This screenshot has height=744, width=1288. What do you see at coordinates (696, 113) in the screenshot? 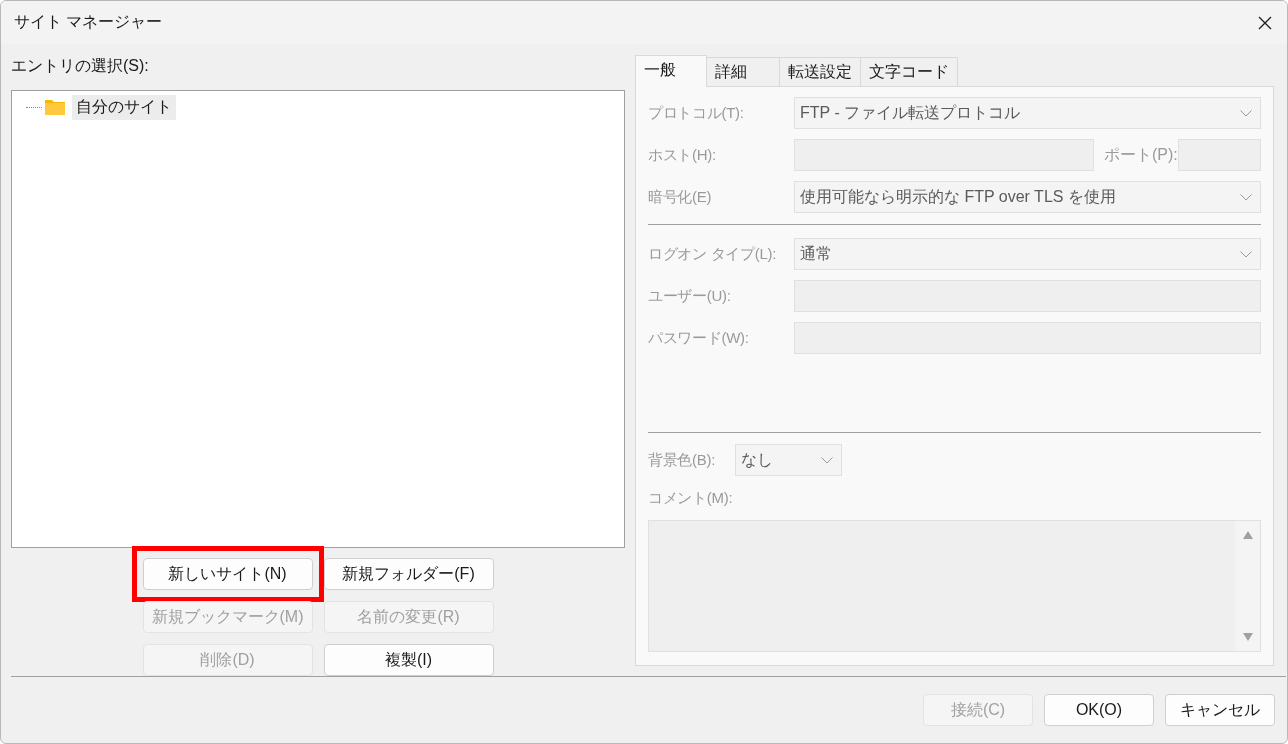
I see `field-label: プロトコル(T):` at bounding box center [696, 113].